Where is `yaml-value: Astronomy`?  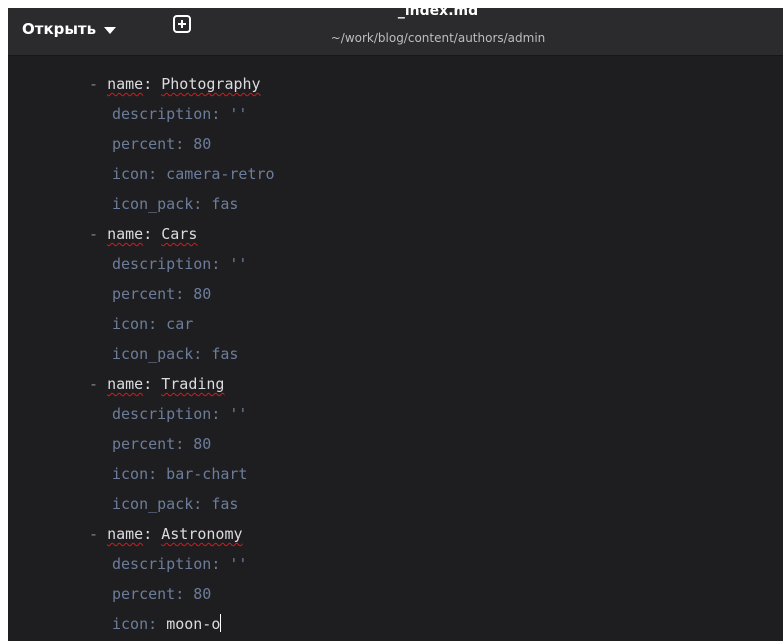
yaml-value: Astronomy is located at coordinates (202, 534).